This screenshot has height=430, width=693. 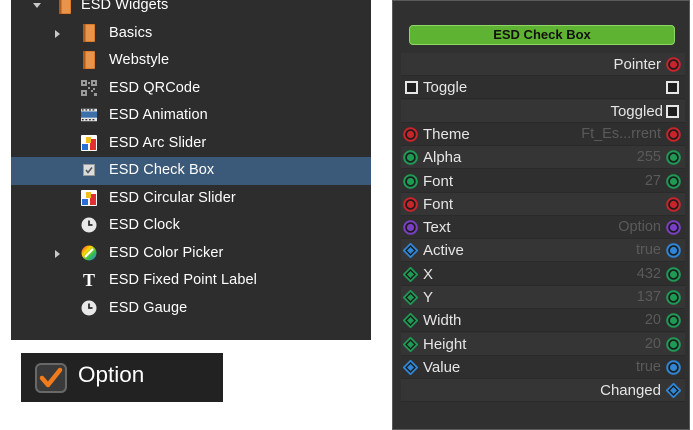 I want to click on property-value: 255, so click(x=648, y=157).